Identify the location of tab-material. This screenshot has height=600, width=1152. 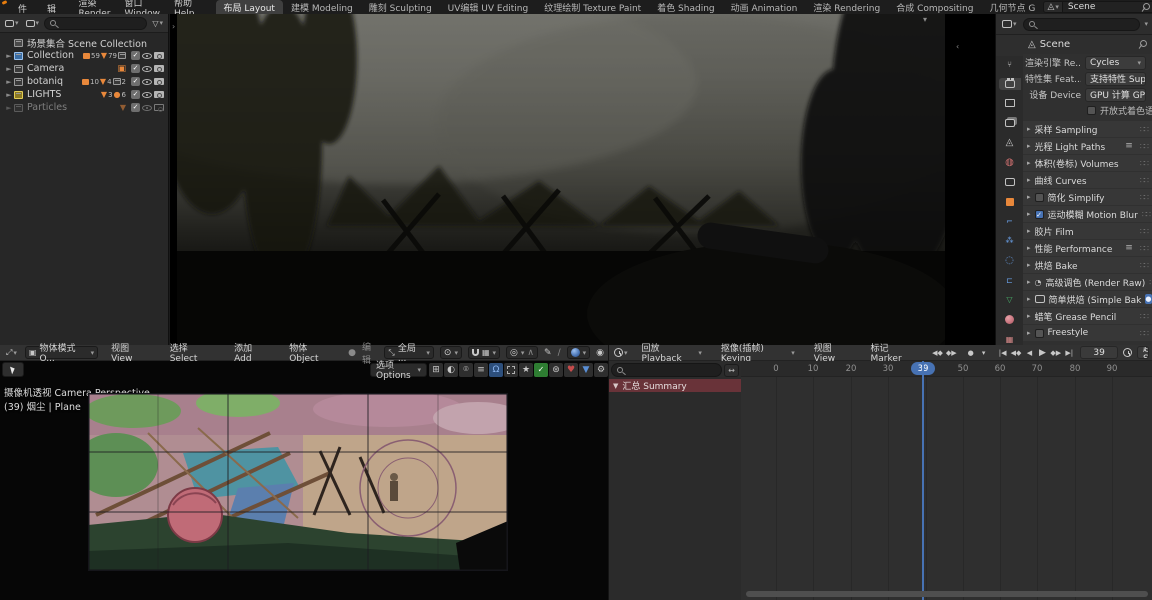
(1010, 319).